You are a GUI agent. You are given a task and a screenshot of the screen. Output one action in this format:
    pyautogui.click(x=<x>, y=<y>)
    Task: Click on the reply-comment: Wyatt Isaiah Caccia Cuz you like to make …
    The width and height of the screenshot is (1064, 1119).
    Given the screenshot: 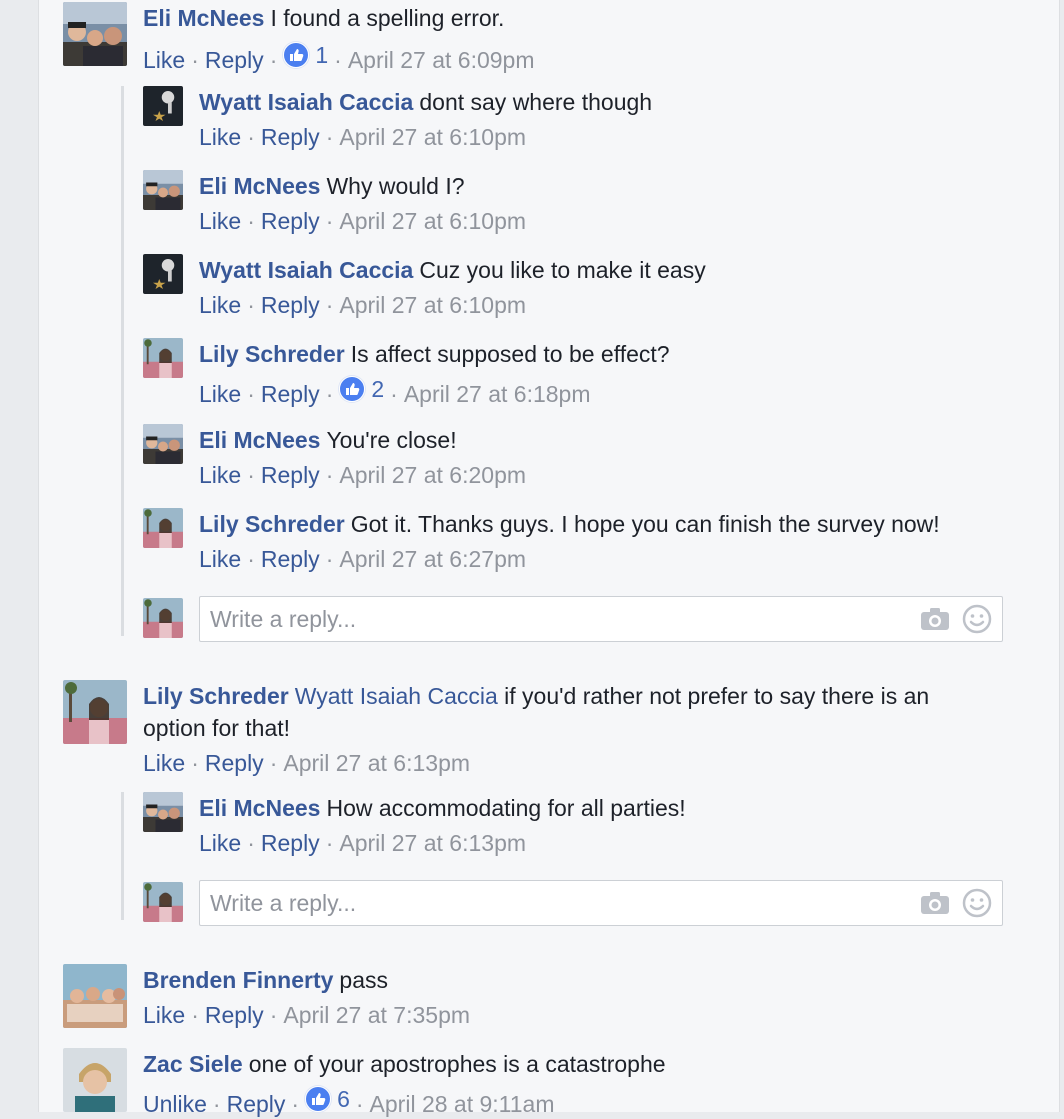 What is the action you would take?
    pyautogui.click(x=424, y=287)
    